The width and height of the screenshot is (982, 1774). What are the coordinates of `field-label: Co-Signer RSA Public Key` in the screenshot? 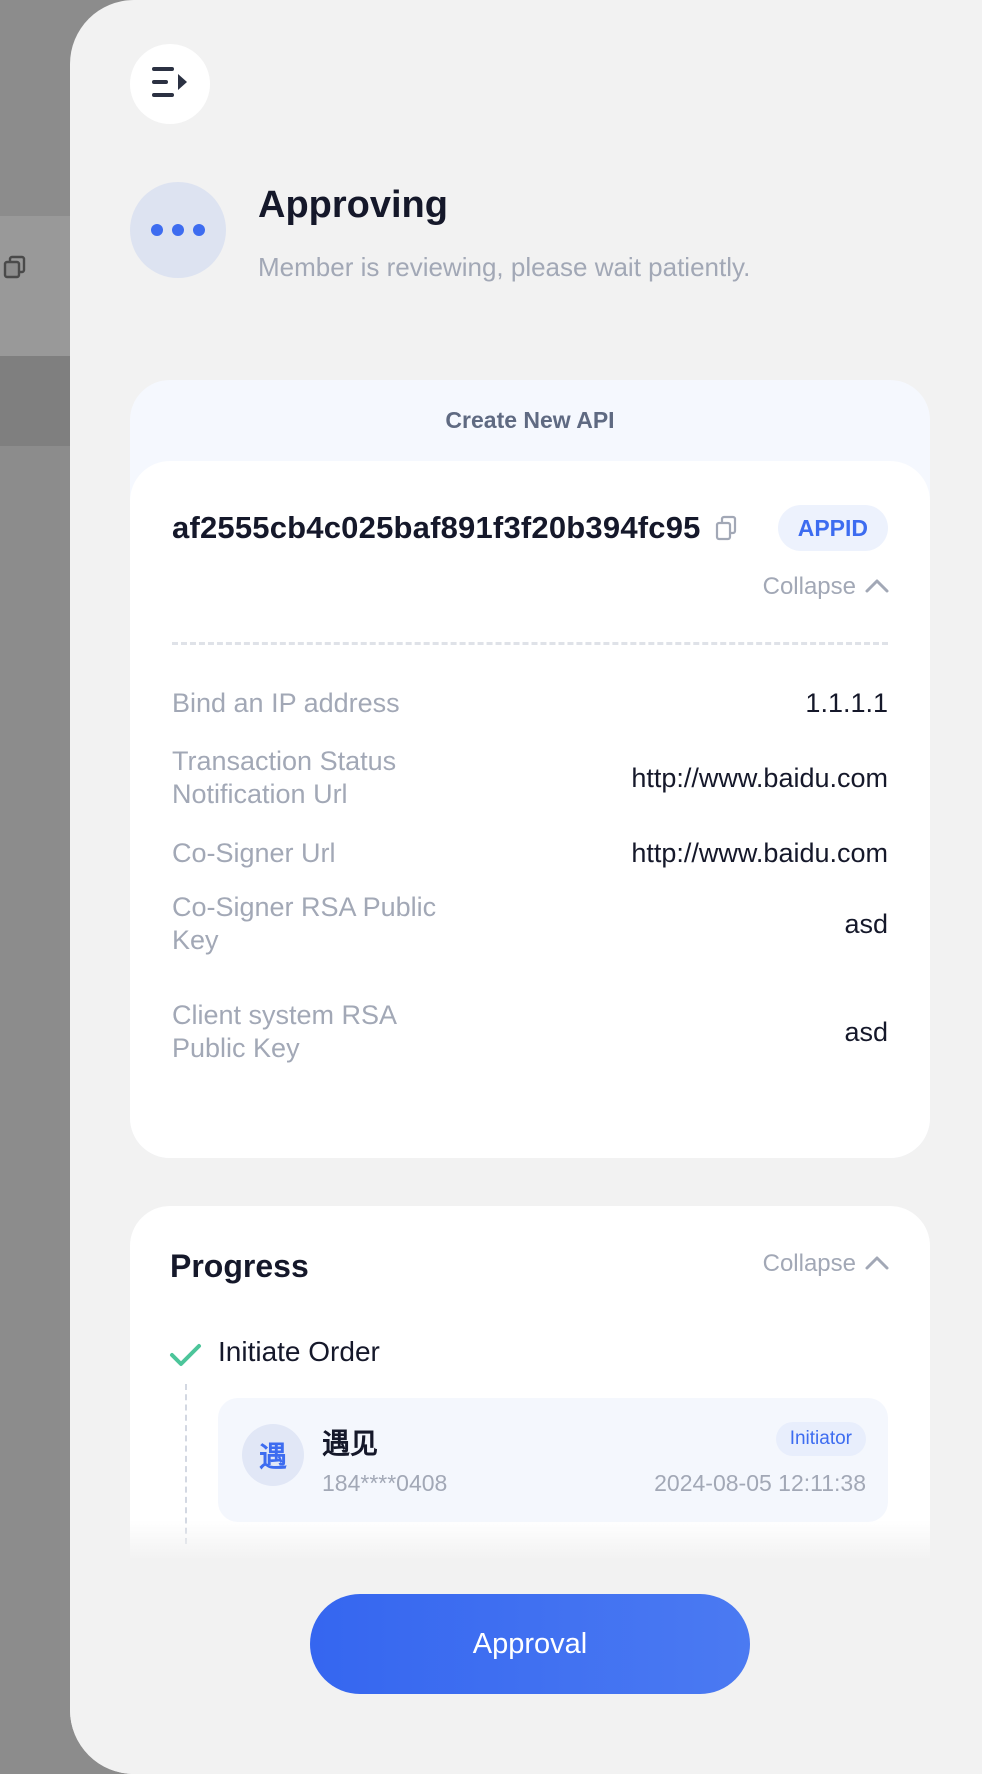 It's located at (304, 923).